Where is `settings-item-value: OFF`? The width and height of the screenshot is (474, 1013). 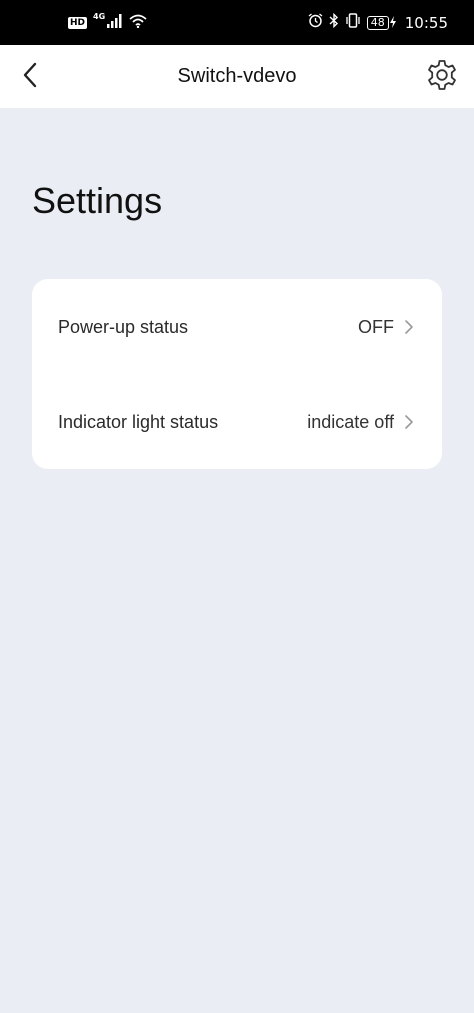
settings-item-value: OFF is located at coordinates (376, 326).